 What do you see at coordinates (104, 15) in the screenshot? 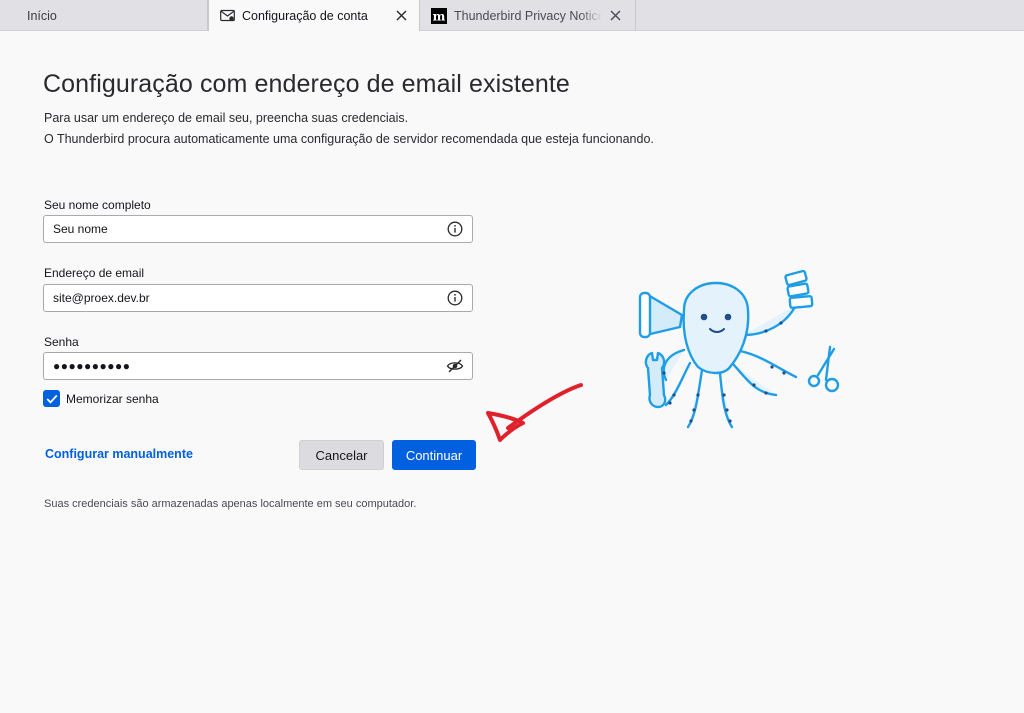
I see `tab-home: Início` at bounding box center [104, 15].